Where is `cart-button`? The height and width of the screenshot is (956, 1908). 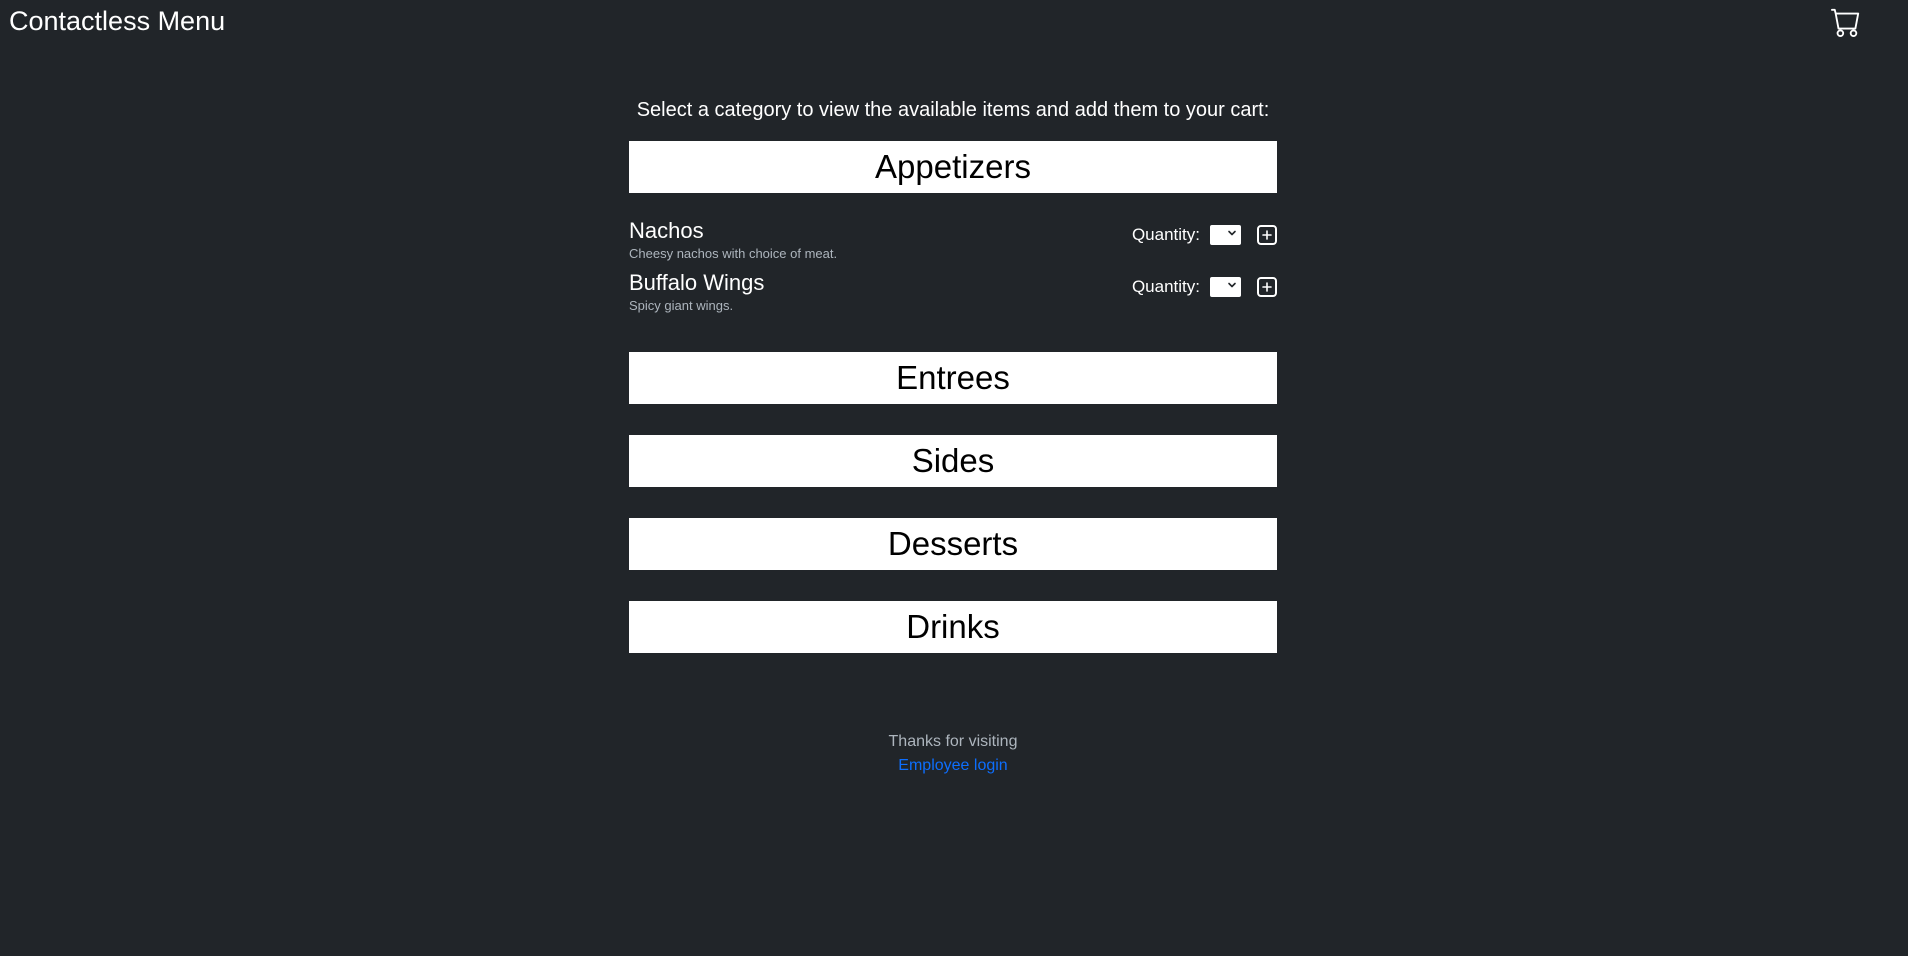
cart-button is located at coordinates (1846, 22).